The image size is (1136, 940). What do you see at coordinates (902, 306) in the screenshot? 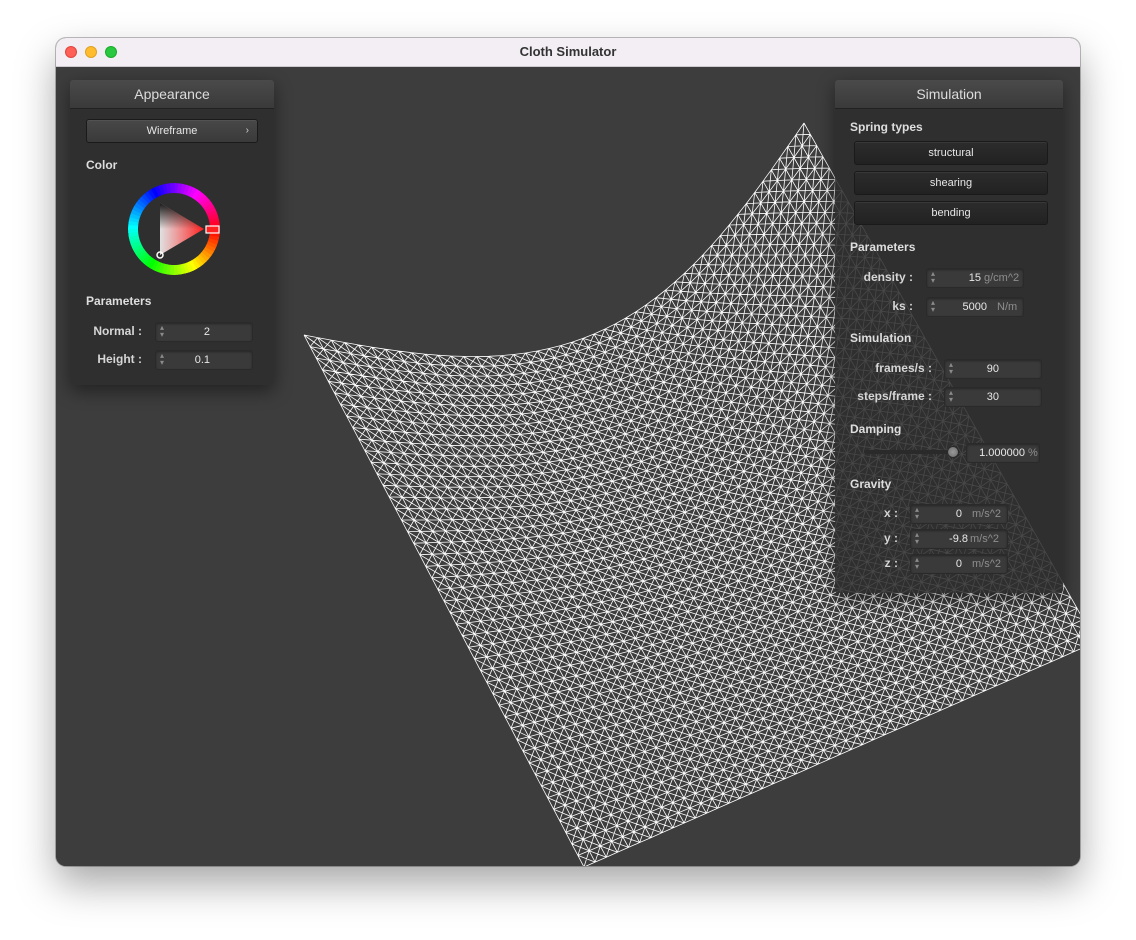
I see `ks-label: ks :` at bounding box center [902, 306].